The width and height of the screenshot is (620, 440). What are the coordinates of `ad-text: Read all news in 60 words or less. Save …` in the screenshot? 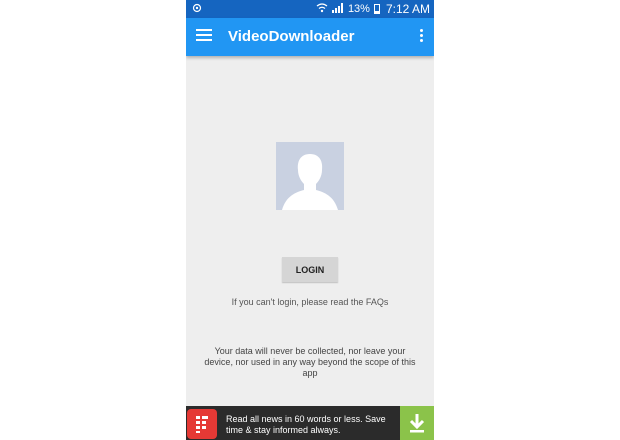 It's located at (306, 424).